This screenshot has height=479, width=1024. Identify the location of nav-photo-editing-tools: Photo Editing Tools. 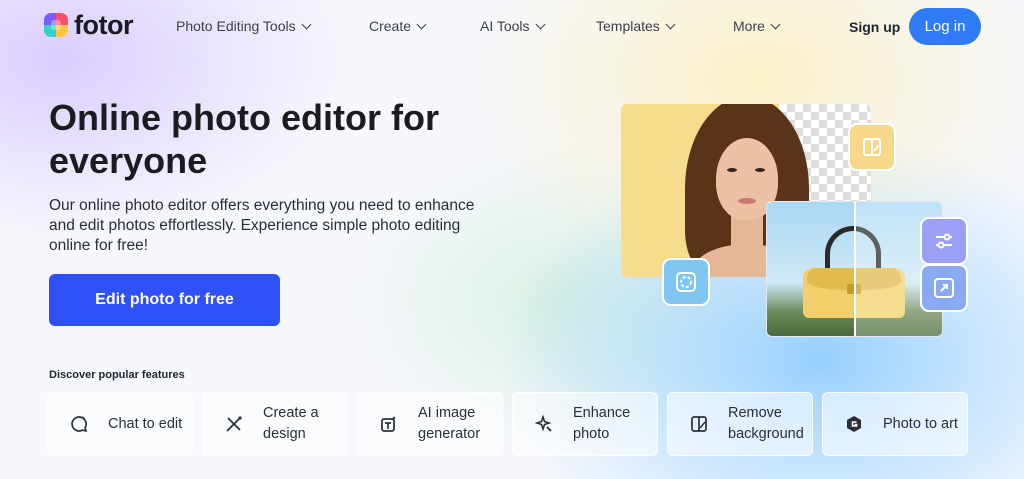
(244, 26).